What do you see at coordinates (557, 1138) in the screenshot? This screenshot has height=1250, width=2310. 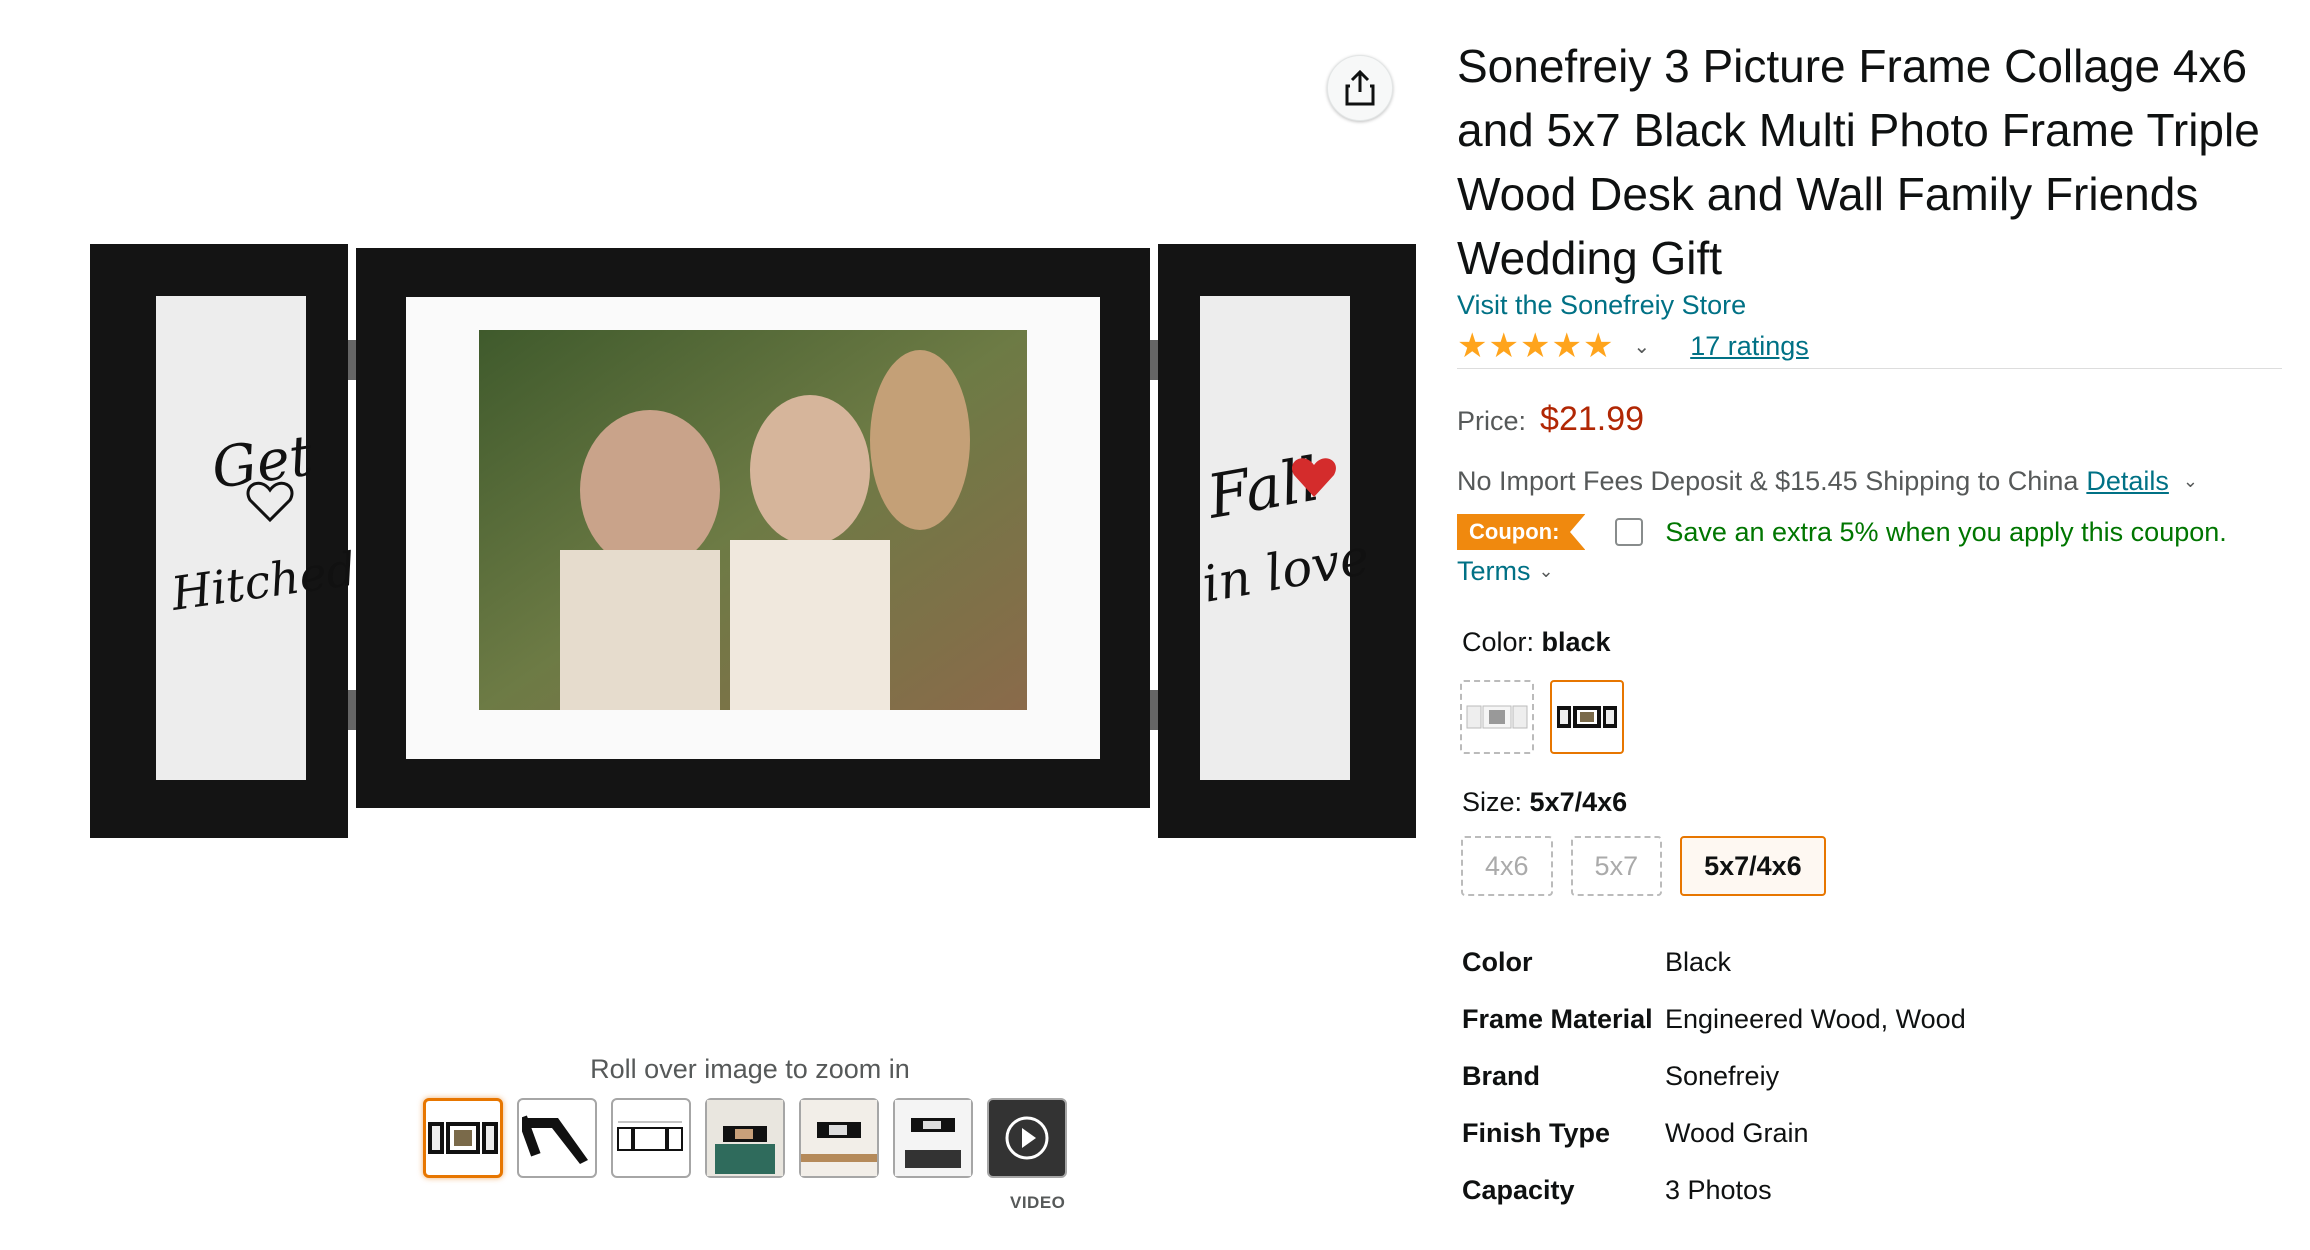 I see `thumb-angle-view` at bounding box center [557, 1138].